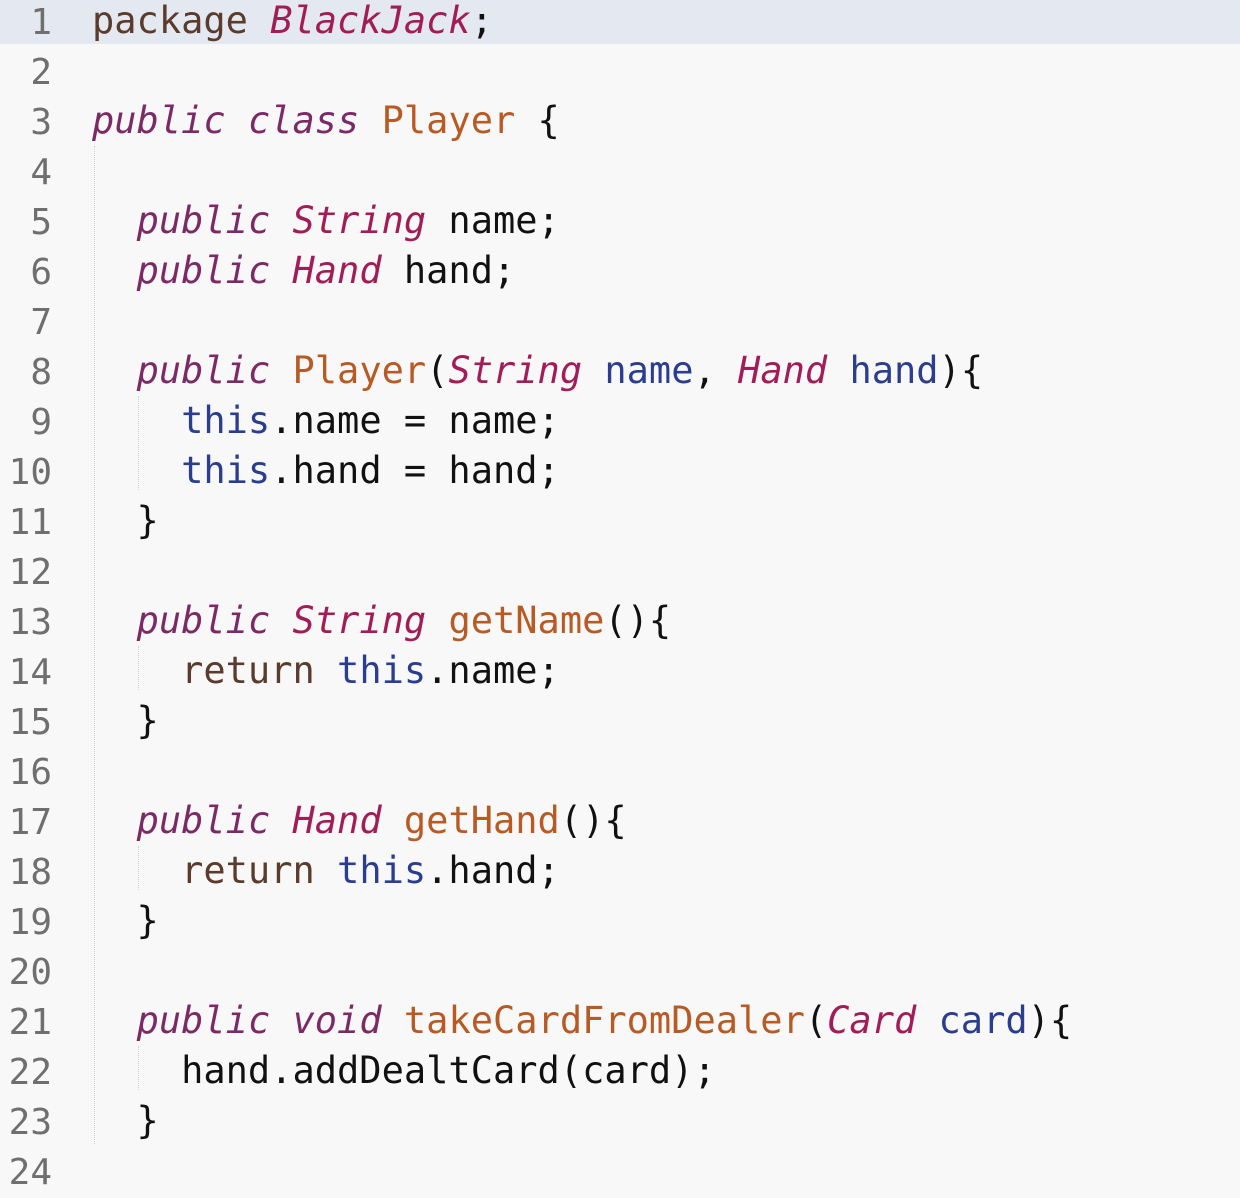 This screenshot has height=1198, width=1240. Describe the element at coordinates (620, 22) in the screenshot. I see `code-line: 1 package BlackJack;` at that location.